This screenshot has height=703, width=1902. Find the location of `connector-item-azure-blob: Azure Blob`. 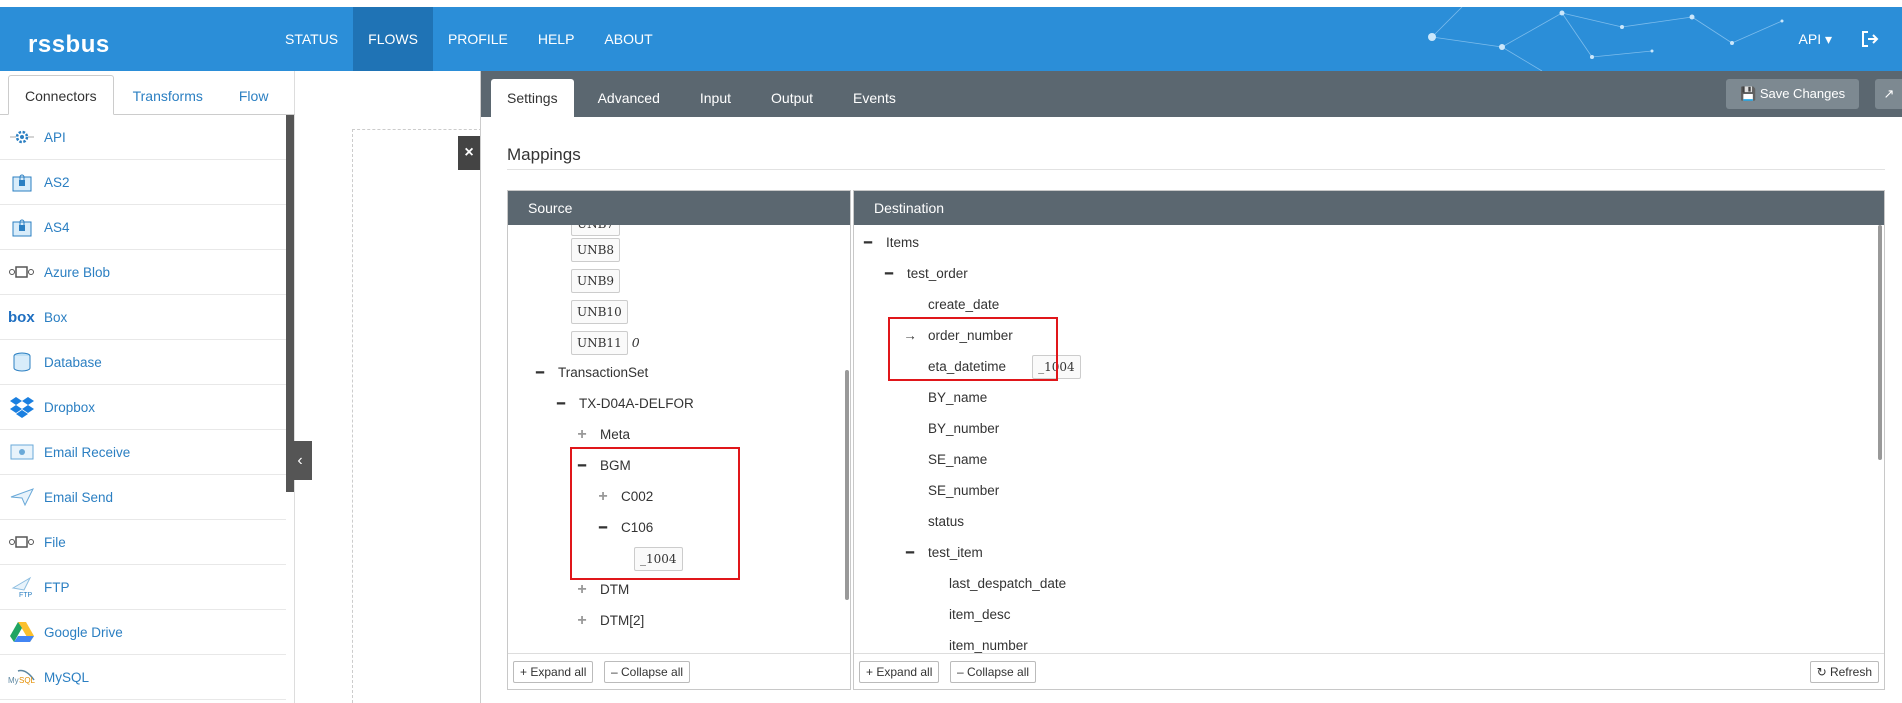

connector-item-azure-blob: Azure Blob is located at coordinates (143, 272).